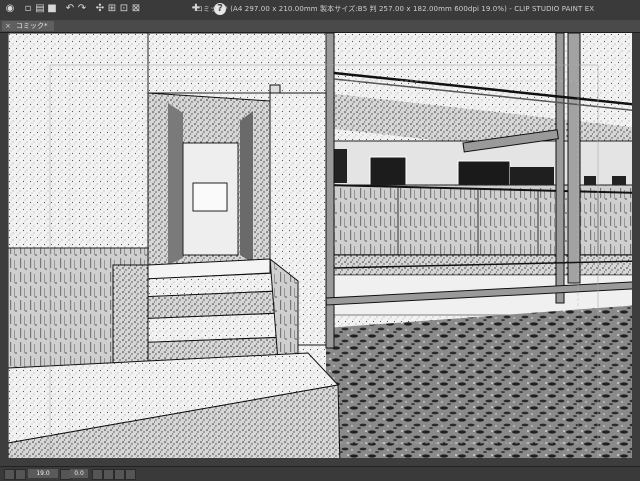  What do you see at coordinates (97, 474) in the screenshot?
I see `flip-icon` at bounding box center [97, 474].